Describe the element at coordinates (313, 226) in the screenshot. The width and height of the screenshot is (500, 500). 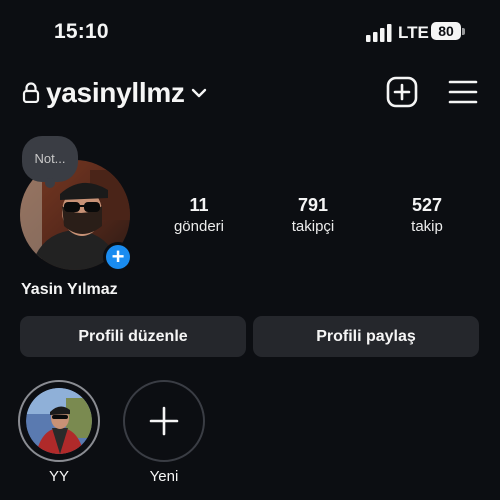
I see `stat-followers-label: takipçi` at that location.